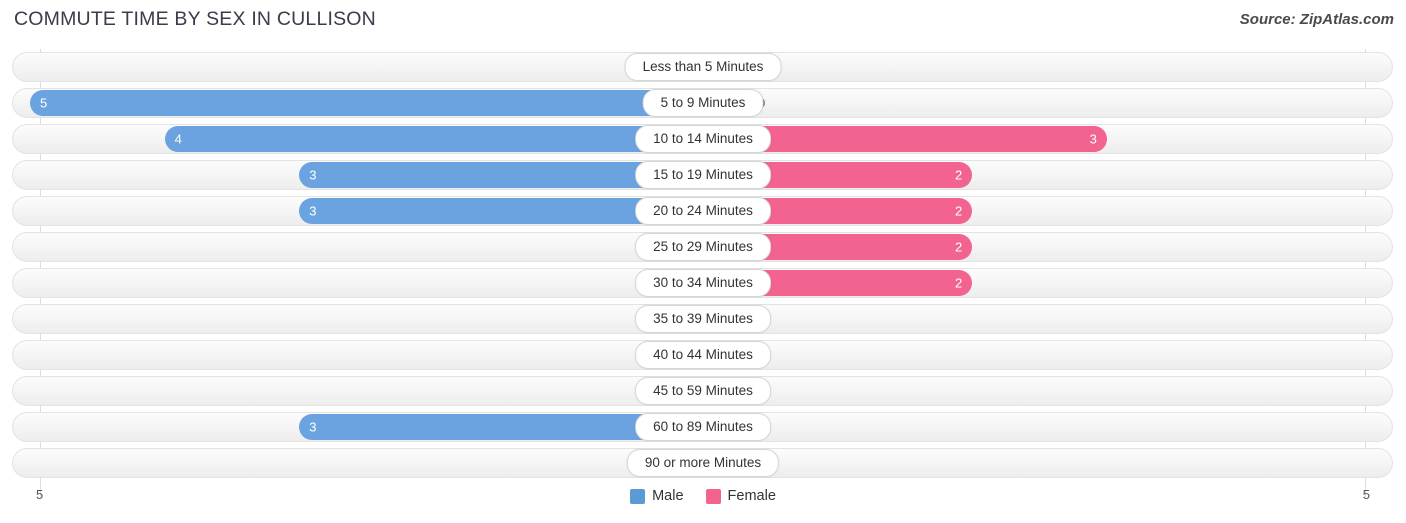  I want to click on table-row: 3 2 20 to 24 Minutes, so click(703, 211).